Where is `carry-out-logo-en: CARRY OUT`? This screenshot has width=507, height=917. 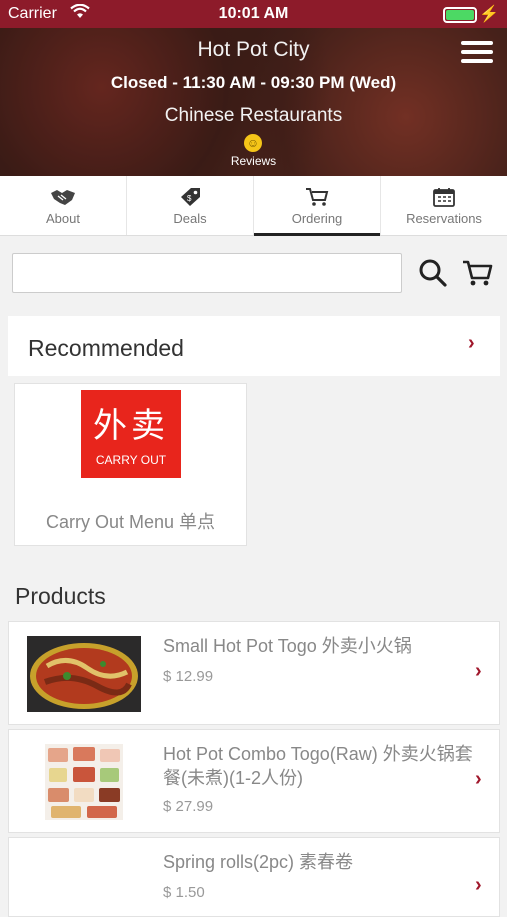 carry-out-logo-en: CARRY OUT is located at coordinates (131, 460).